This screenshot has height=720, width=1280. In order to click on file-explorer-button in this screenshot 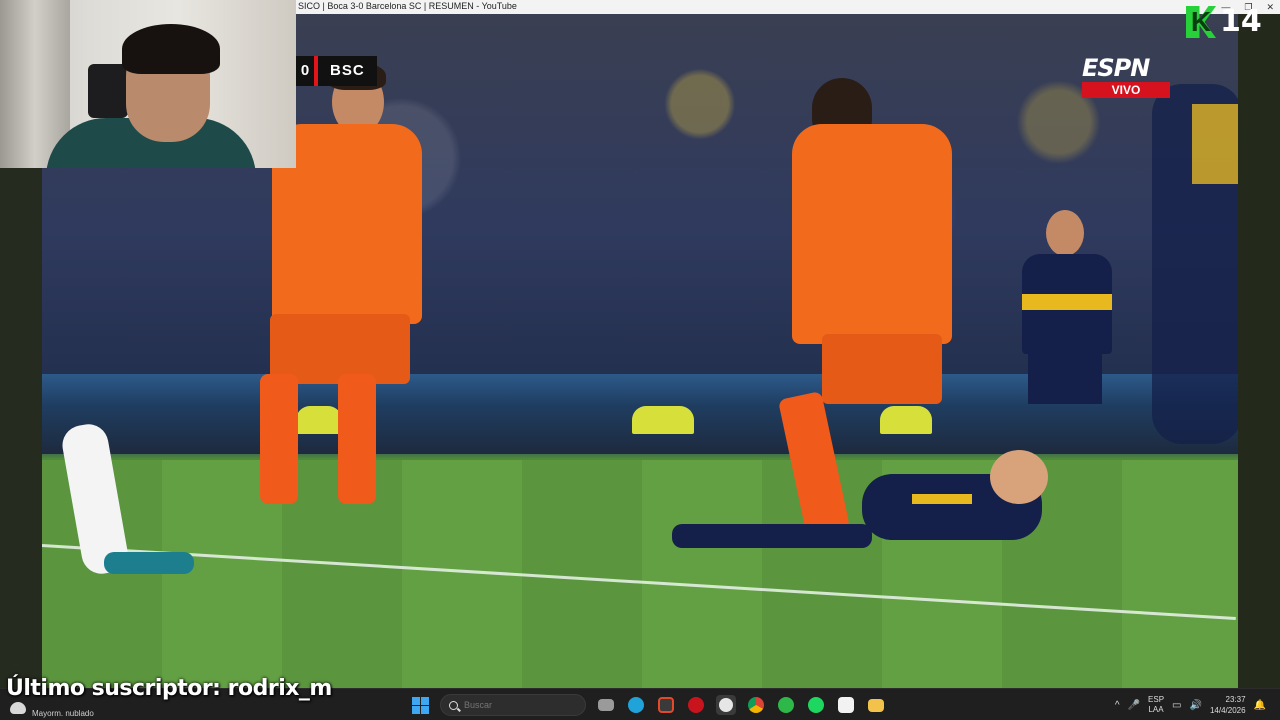, I will do `click(876, 705)`.